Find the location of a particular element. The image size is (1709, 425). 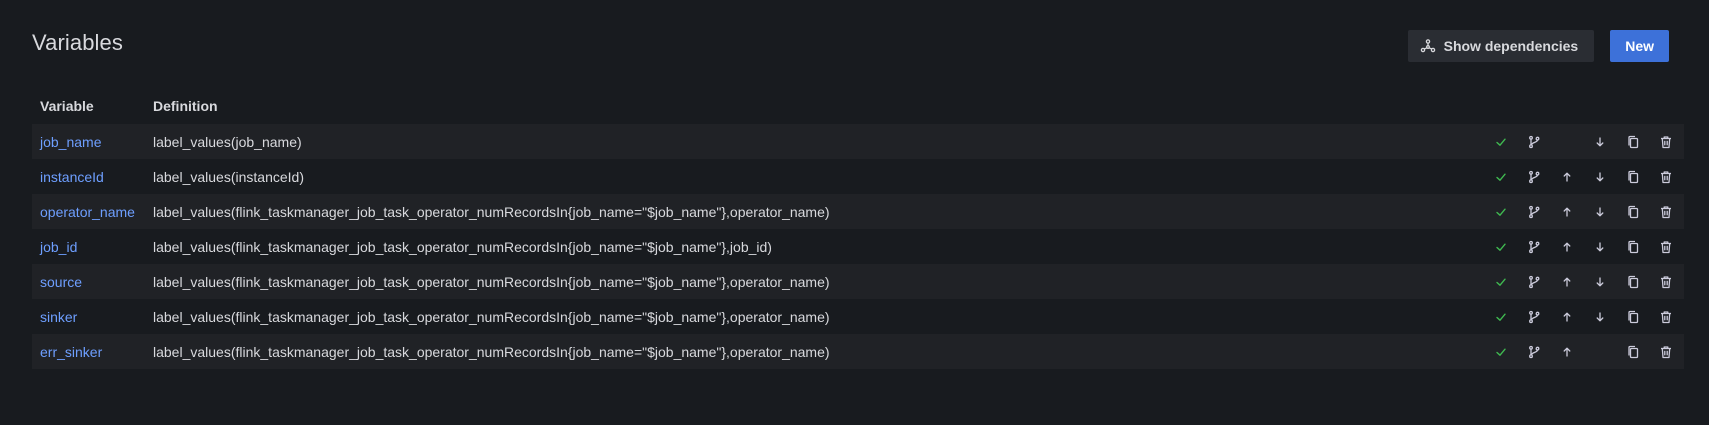

dependencies-icon is located at coordinates (1428, 46).